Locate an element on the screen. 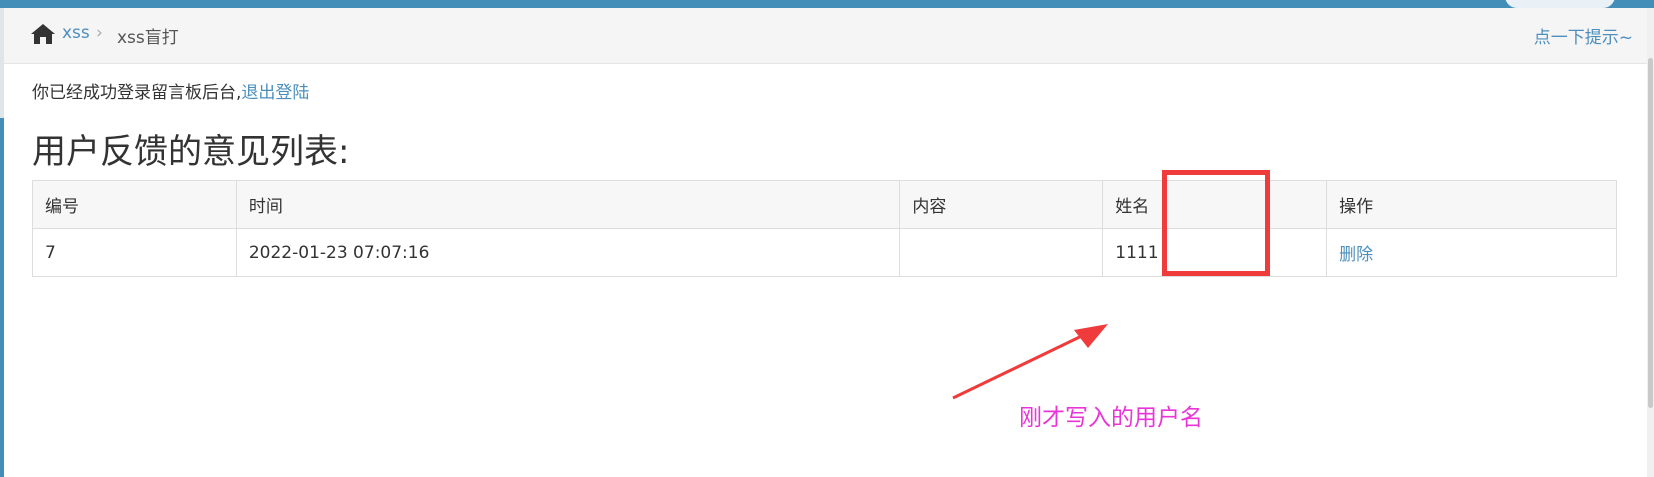 The height and width of the screenshot is (477, 1654). highlight-box is located at coordinates (1216, 223).